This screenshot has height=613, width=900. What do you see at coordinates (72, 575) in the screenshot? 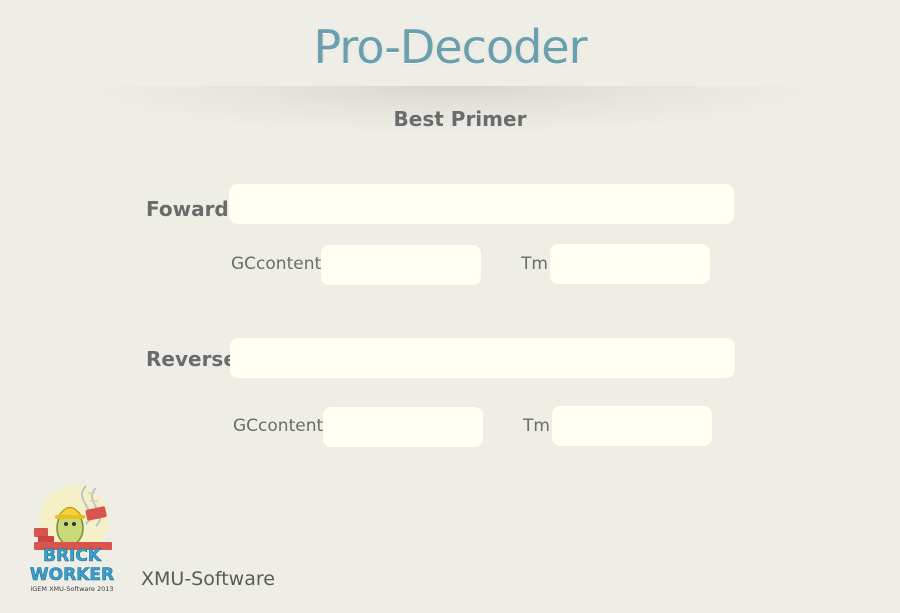
I see `logo-line2: WORKER` at bounding box center [72, 575].